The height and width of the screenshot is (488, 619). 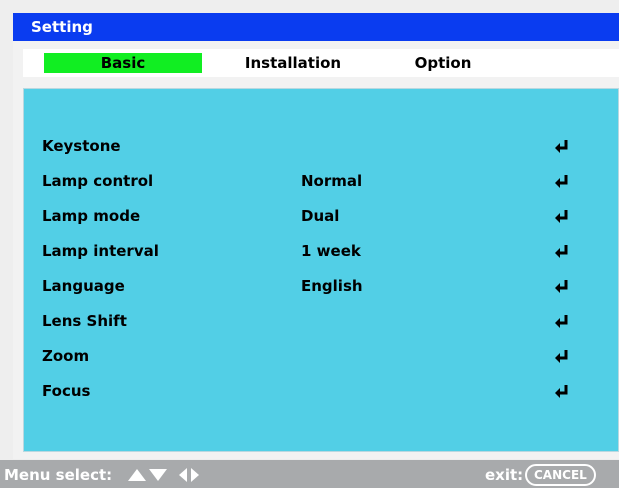 I want to click on menu-item-lamp-interval: Lamp interval 1 week, so click(x=321, y=251).